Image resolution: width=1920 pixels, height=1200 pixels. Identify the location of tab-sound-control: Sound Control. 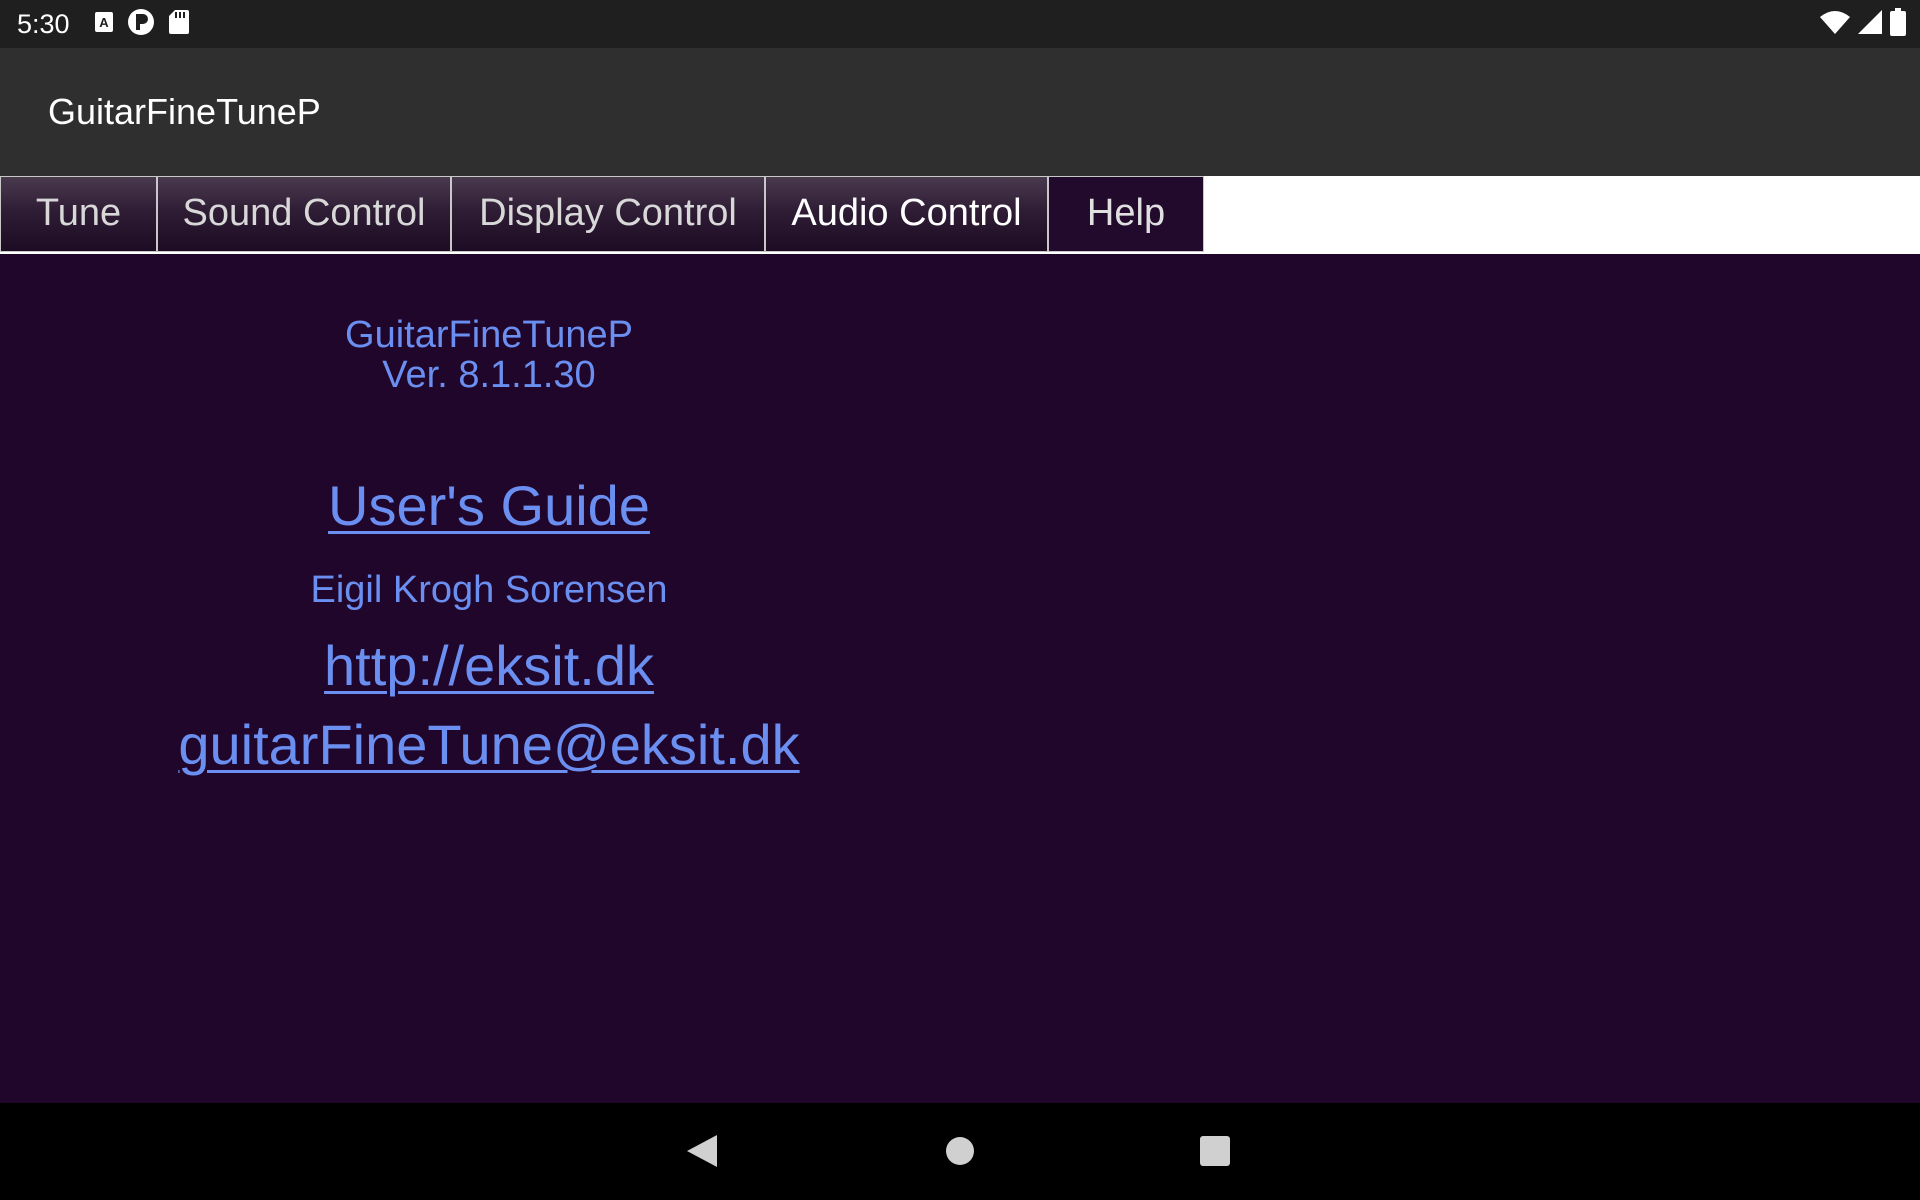
(304, 214).